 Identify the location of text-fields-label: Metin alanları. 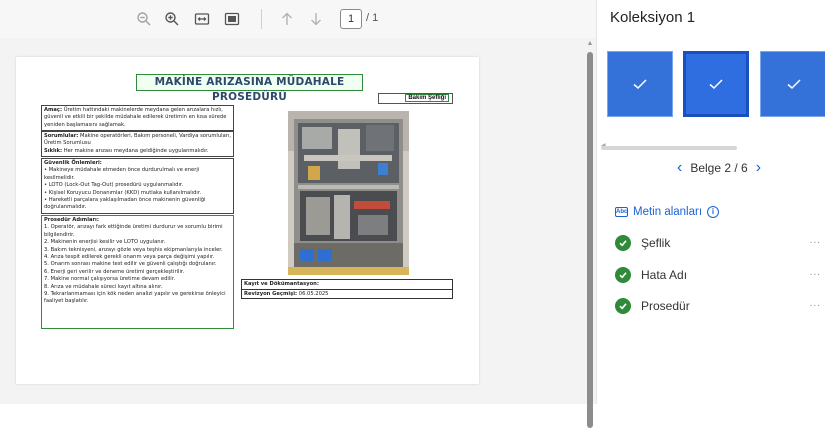
(667, 212).